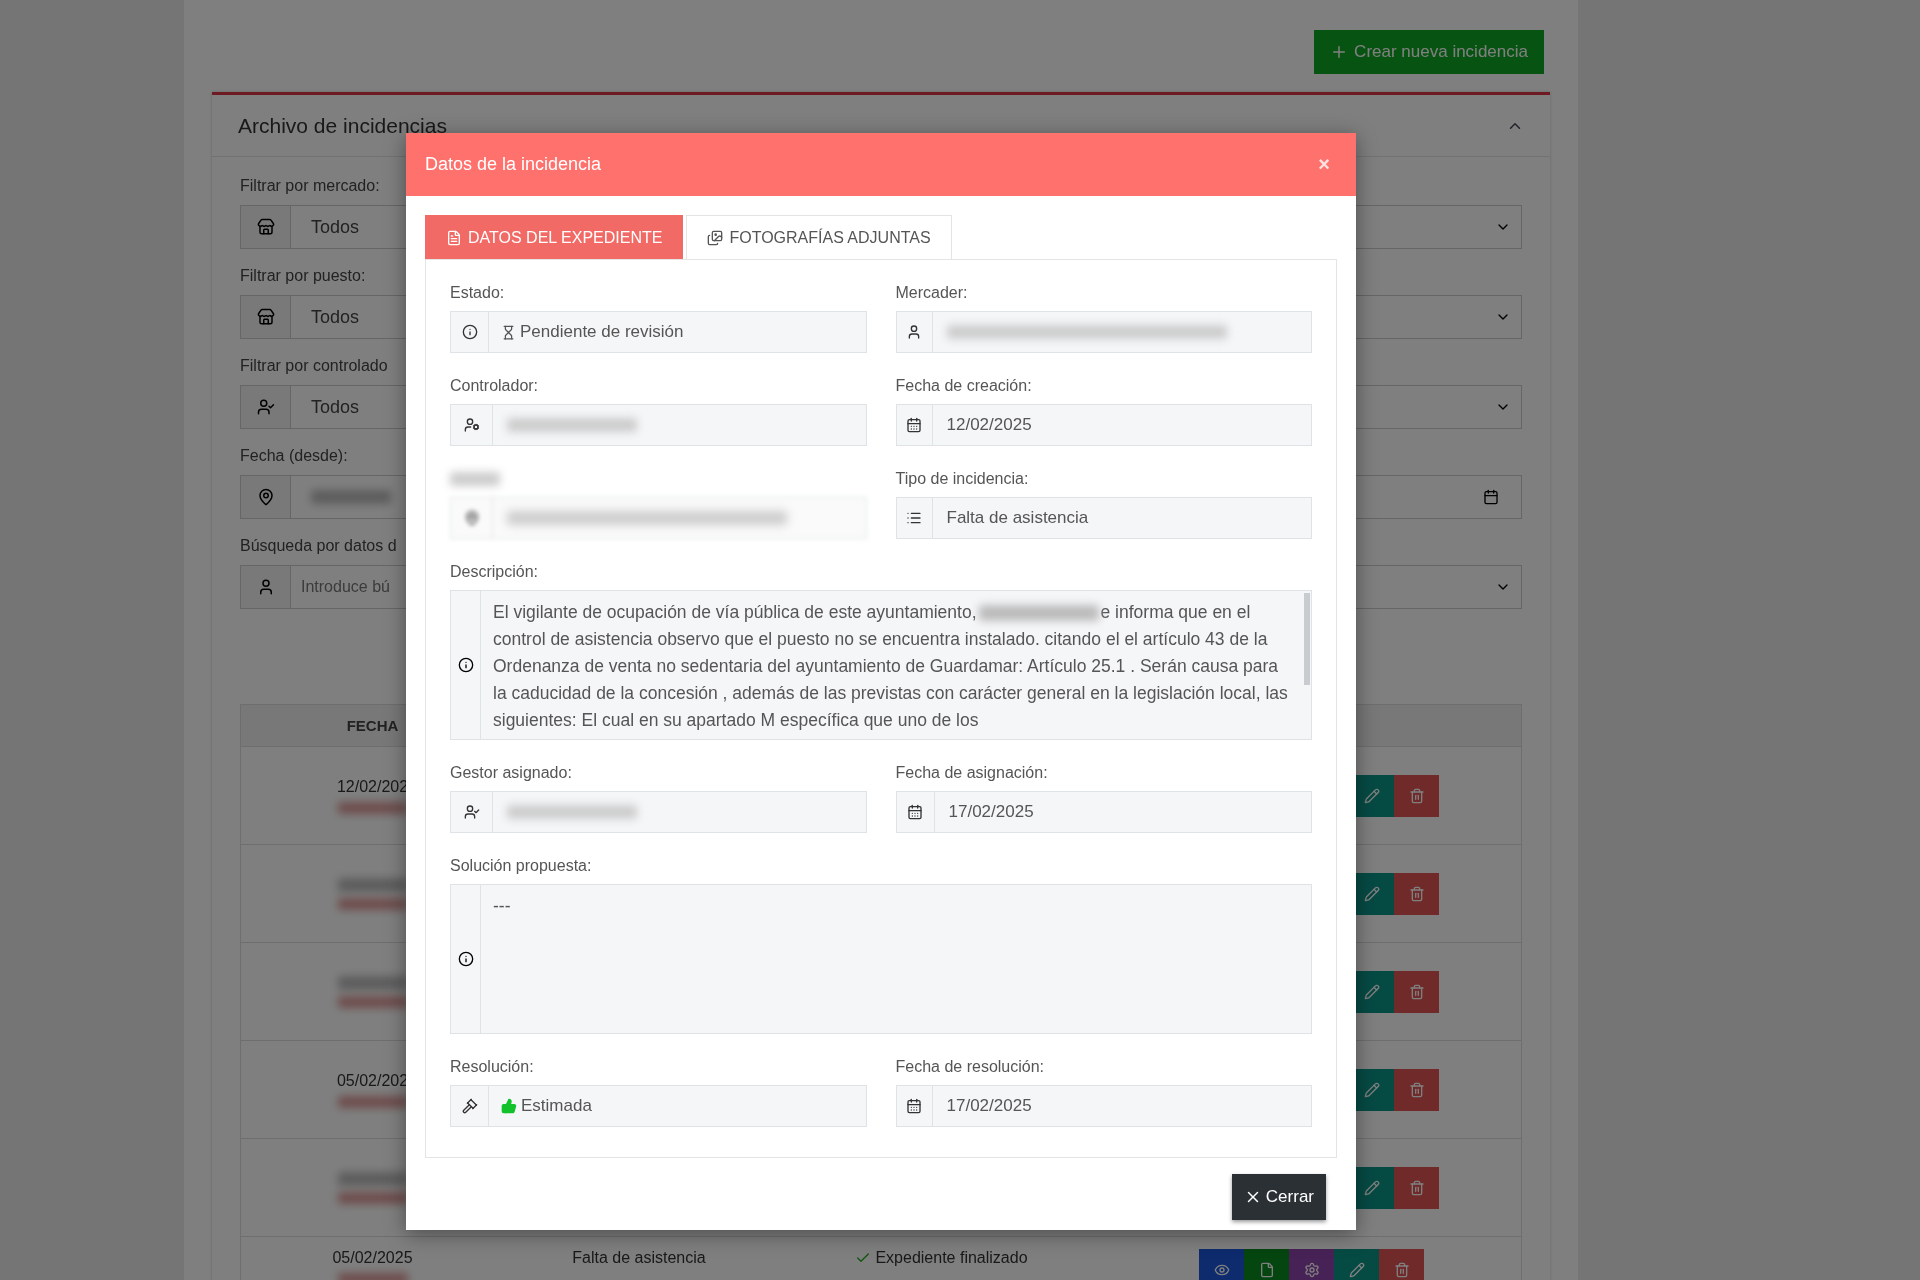  Describe the element at coordinates (964, 386) in the screenshot. I see `field-label: Fecha de creación:` at that location.